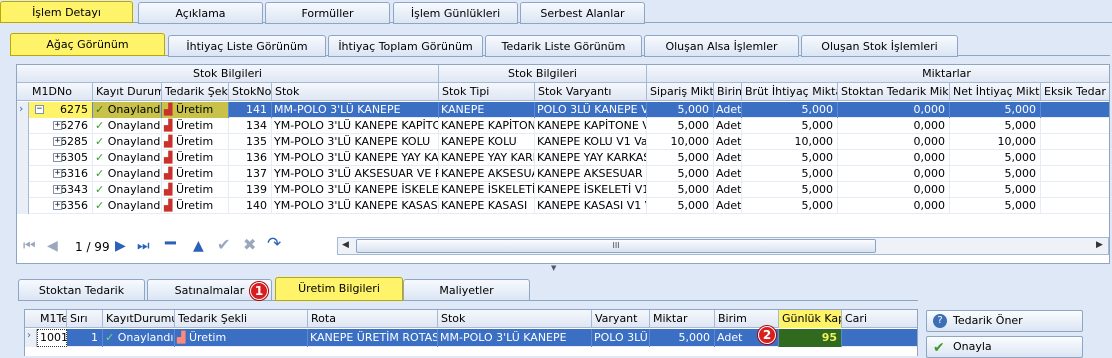 This screenshot has height=358, width=1112. I want to click on col-stok-tipi: Stok Tipi, so click(487, 92).